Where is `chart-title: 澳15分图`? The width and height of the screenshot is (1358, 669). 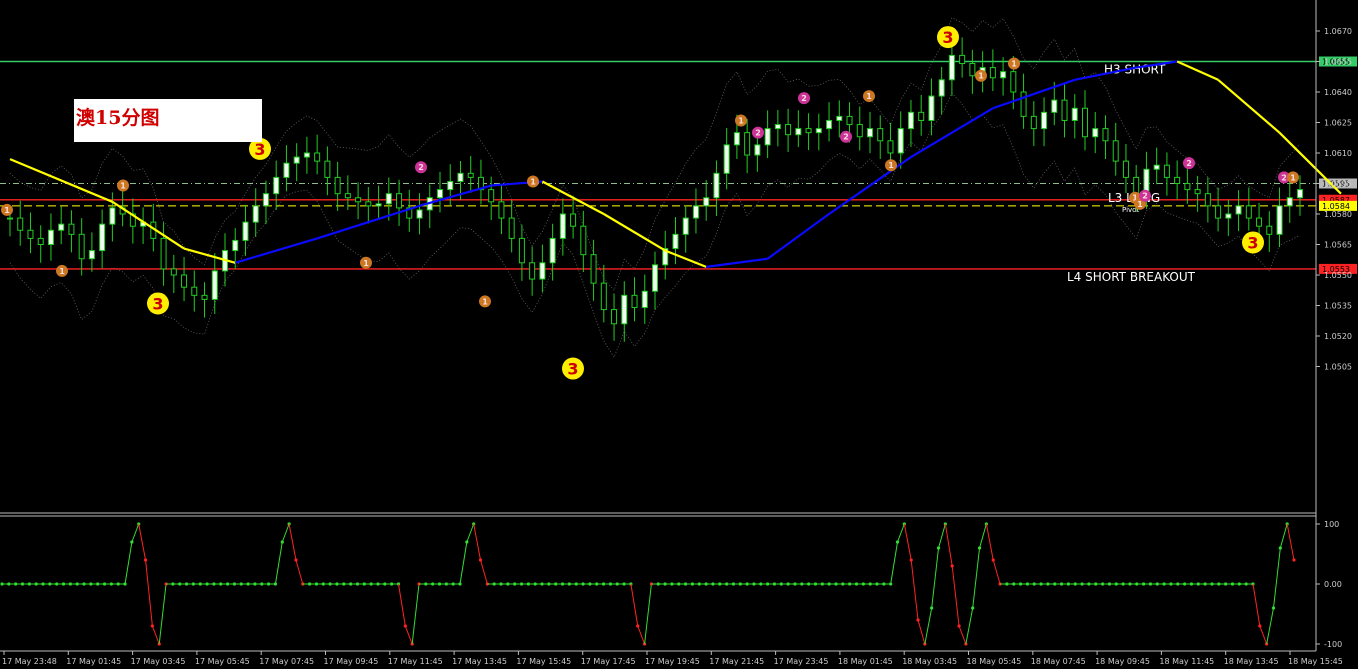 chart-title: 澳15分图 is located at coordinates (118, 118).